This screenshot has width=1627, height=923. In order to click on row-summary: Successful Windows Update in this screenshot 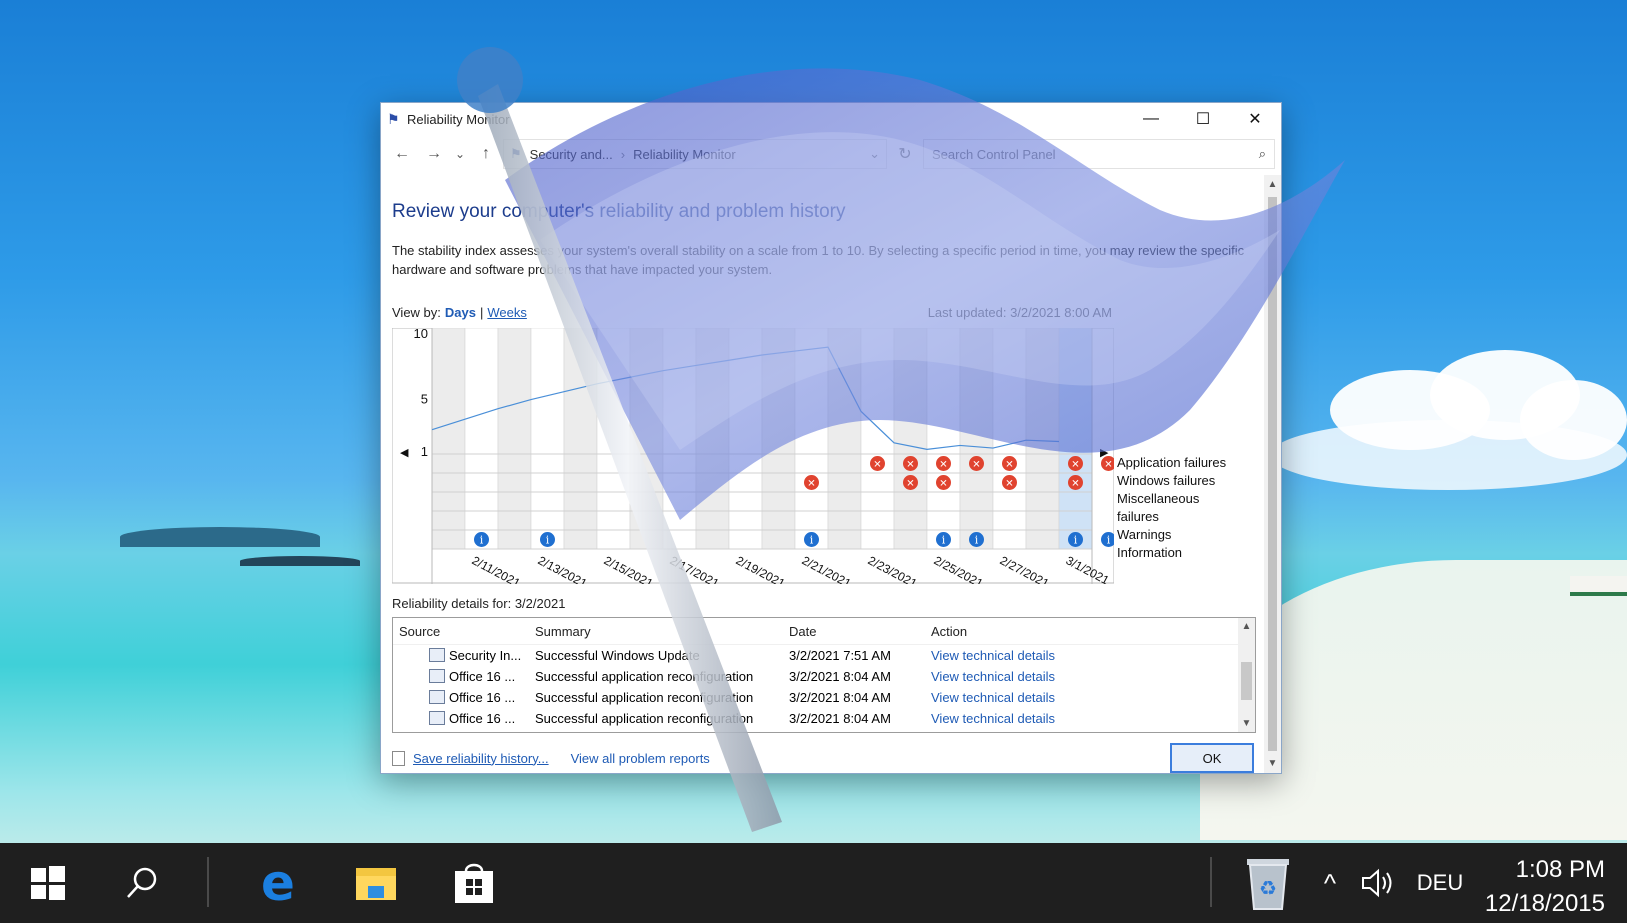, I will do `click(617, 655)`.